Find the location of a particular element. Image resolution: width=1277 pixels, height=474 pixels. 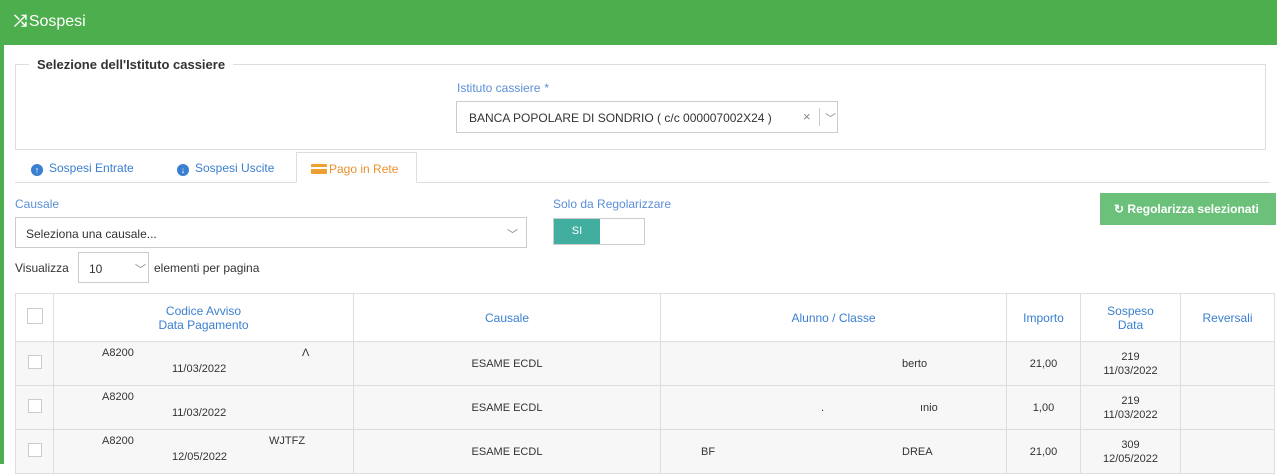

alunno-fragment-b: DREA is located at coordinates (917, 452).